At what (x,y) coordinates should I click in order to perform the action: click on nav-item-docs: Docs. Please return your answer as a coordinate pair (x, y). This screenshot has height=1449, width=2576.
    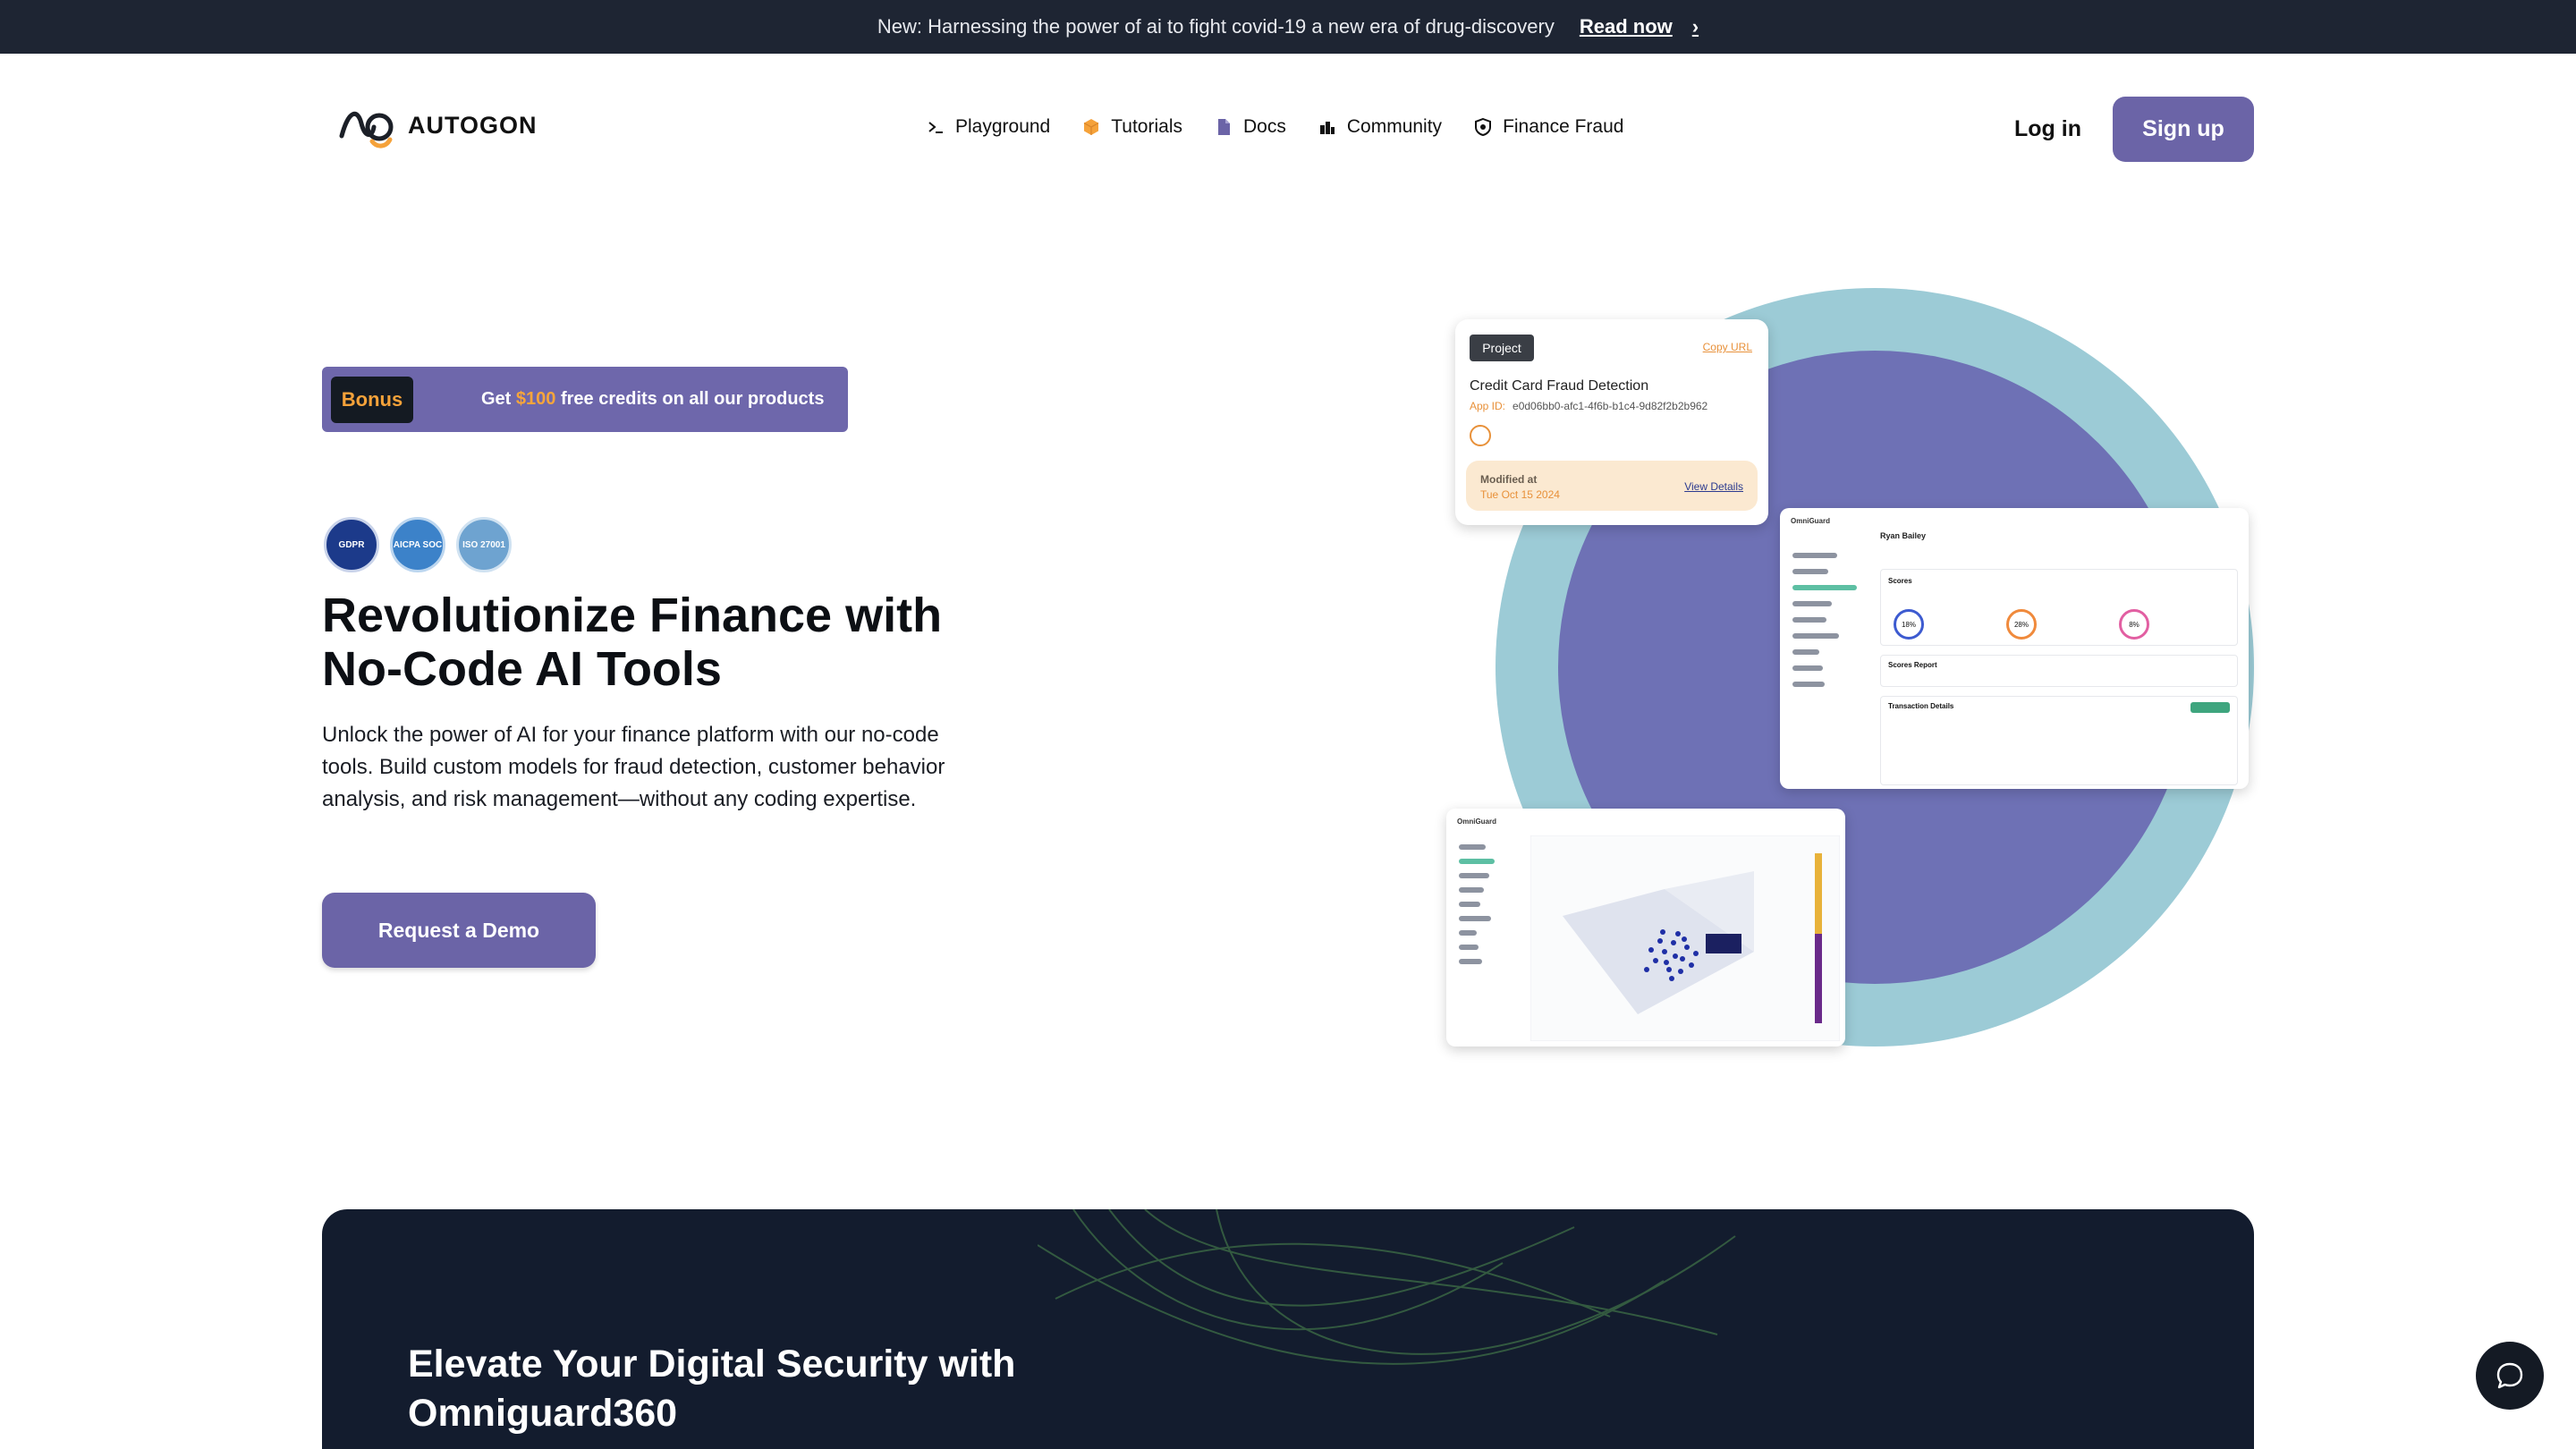
    Looking at the image, I should click on (1250, 127).